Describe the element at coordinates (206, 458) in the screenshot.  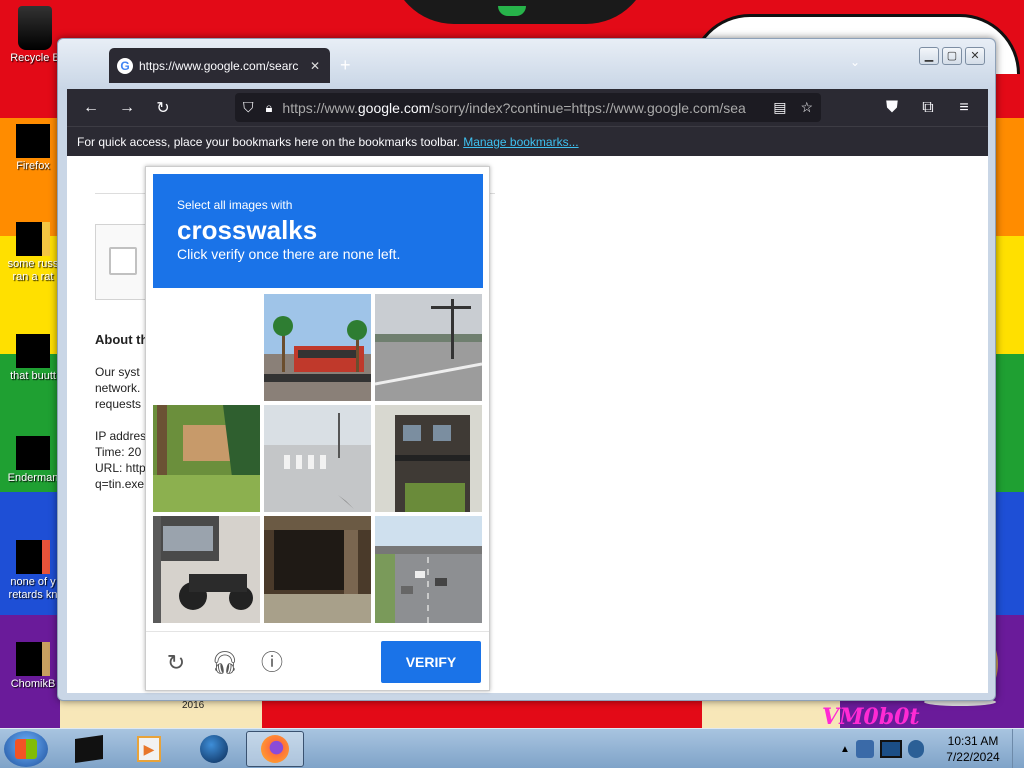
I see `captcha-tile-house` at that location.